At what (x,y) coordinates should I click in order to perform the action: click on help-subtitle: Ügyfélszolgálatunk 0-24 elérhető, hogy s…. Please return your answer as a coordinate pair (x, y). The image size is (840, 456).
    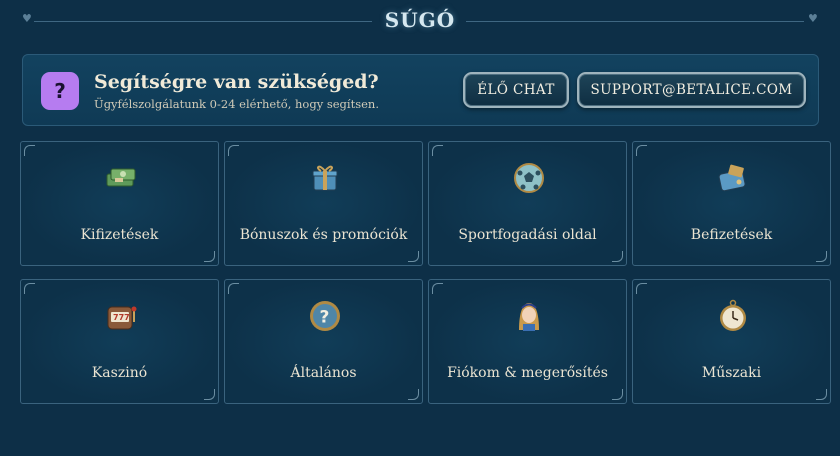
    Looking at the image, I should click on (236, 104).